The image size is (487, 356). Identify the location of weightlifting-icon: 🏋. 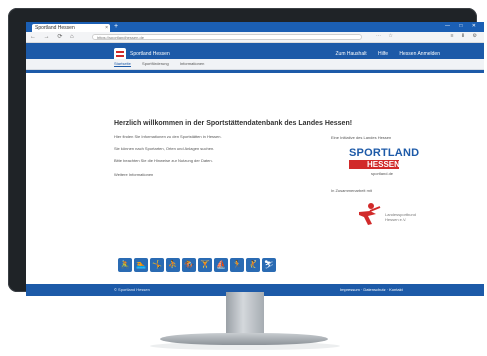
(205, 265).